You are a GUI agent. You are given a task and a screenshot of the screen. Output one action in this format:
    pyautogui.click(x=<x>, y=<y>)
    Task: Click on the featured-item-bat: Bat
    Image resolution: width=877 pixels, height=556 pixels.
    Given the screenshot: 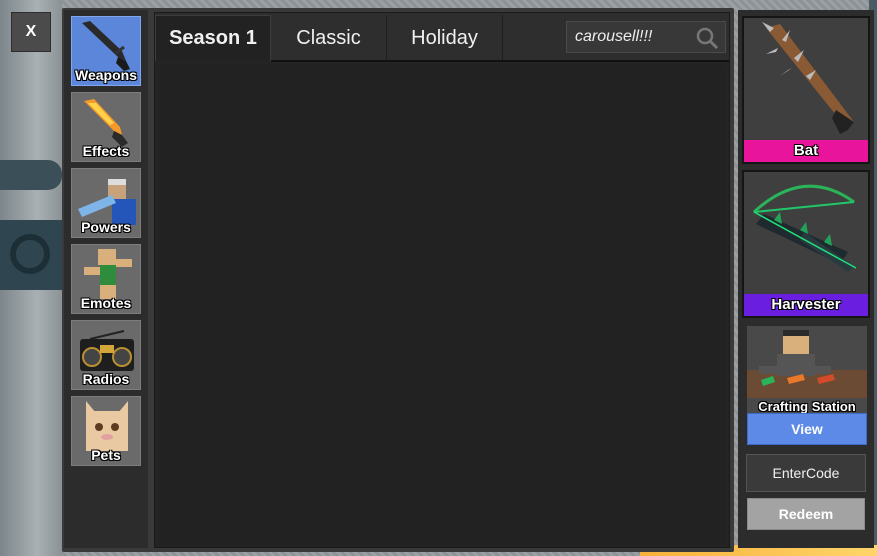 What is the action you would take?
    pyautogui.click(x=806, y=90)
    